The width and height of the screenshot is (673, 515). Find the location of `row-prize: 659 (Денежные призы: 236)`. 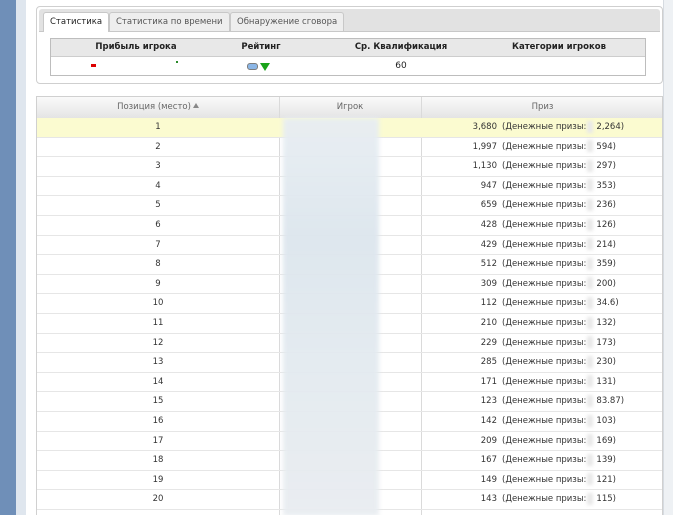

row-prize: 659 (Денежные призы: 236) is located at coordinates (541, 205).